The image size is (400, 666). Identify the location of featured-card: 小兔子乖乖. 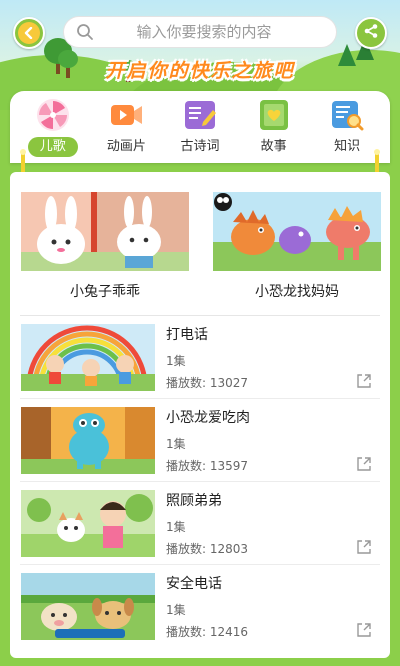
(105, 246).